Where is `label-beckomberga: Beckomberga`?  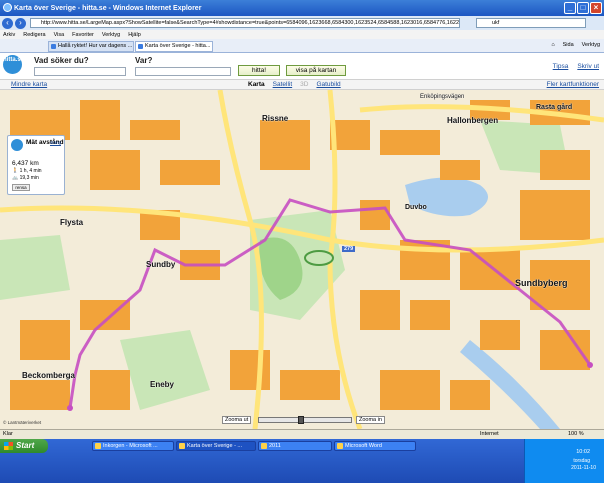 label-beckomberga: Beckomberga is located at coordinates (48, 375).